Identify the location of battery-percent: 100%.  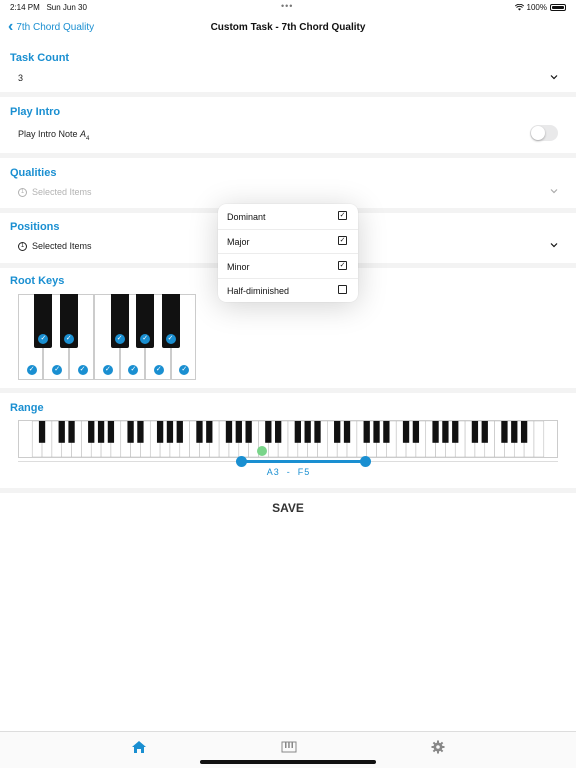
(536, 7).